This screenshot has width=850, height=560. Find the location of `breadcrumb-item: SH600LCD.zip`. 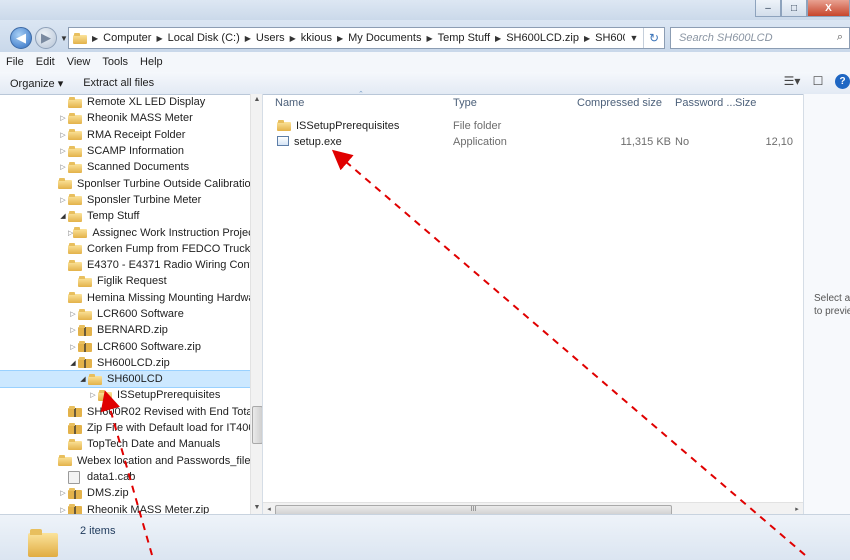

breadcrumb-item: SH600LCD.zip is located at coordinates (542, 38).